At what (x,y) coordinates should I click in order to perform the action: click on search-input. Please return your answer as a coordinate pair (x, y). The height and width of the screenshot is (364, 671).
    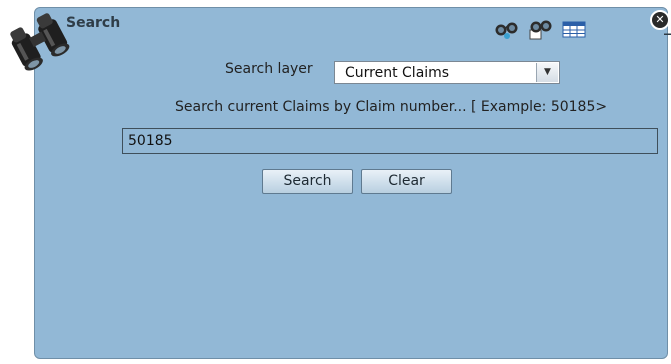
    Looking at the image, I should click on (390, 141).